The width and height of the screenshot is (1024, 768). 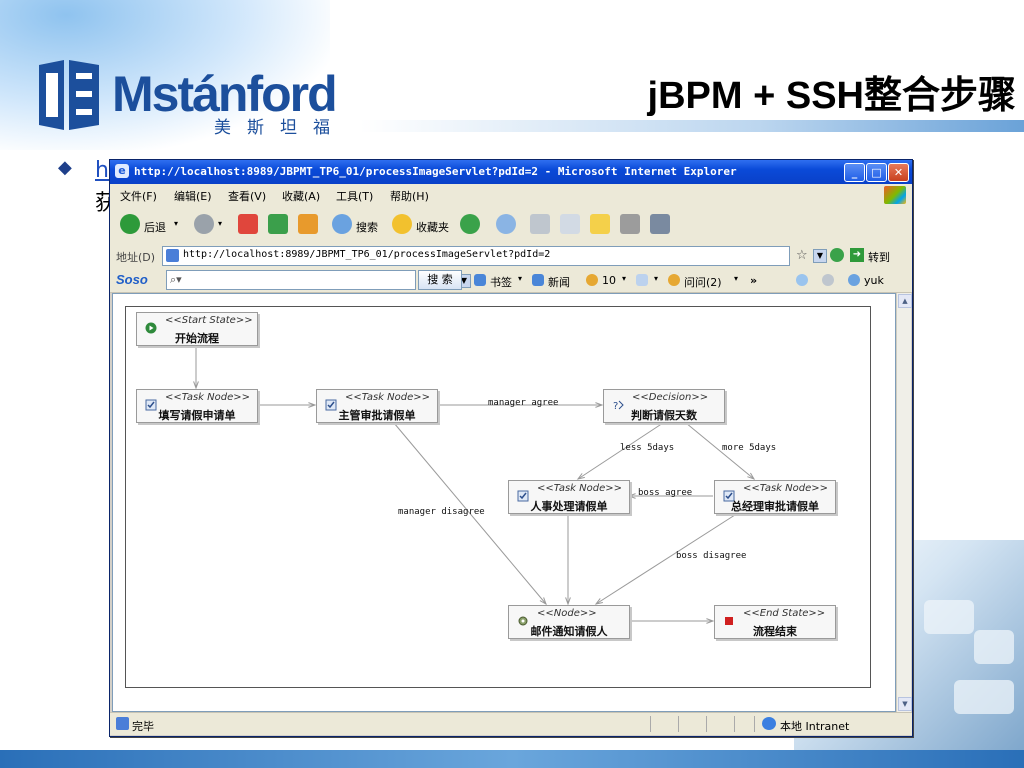 What do you see at coordinates (501, 282) in the screenshot?
I see `bookmarks-button: 书签` at bounding box center [501, 282].